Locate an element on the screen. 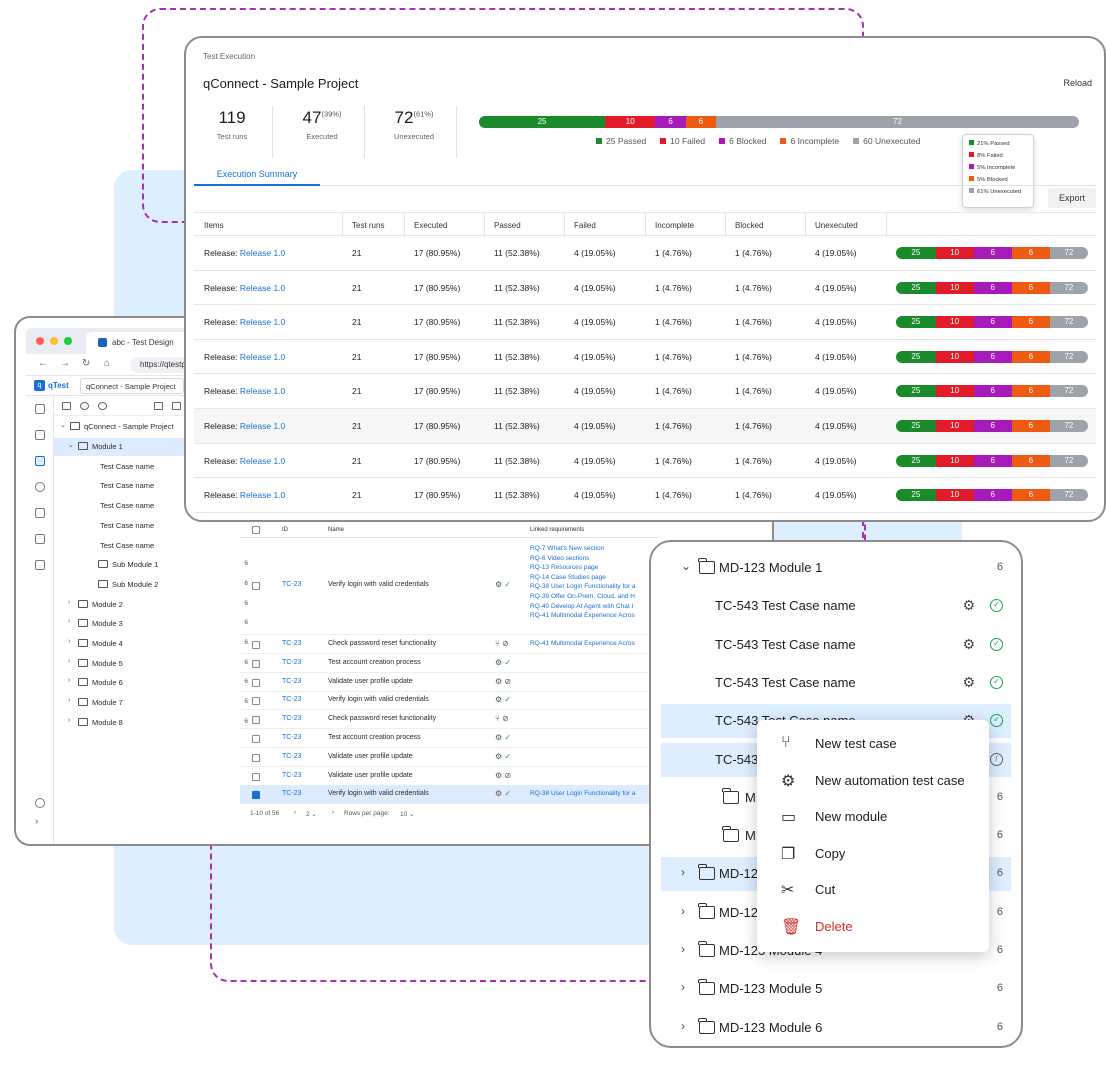 Image resolution: width=1106 pixels, height=1080 pixels. column-header-passed: Passed is located at coordinates (507, 225).